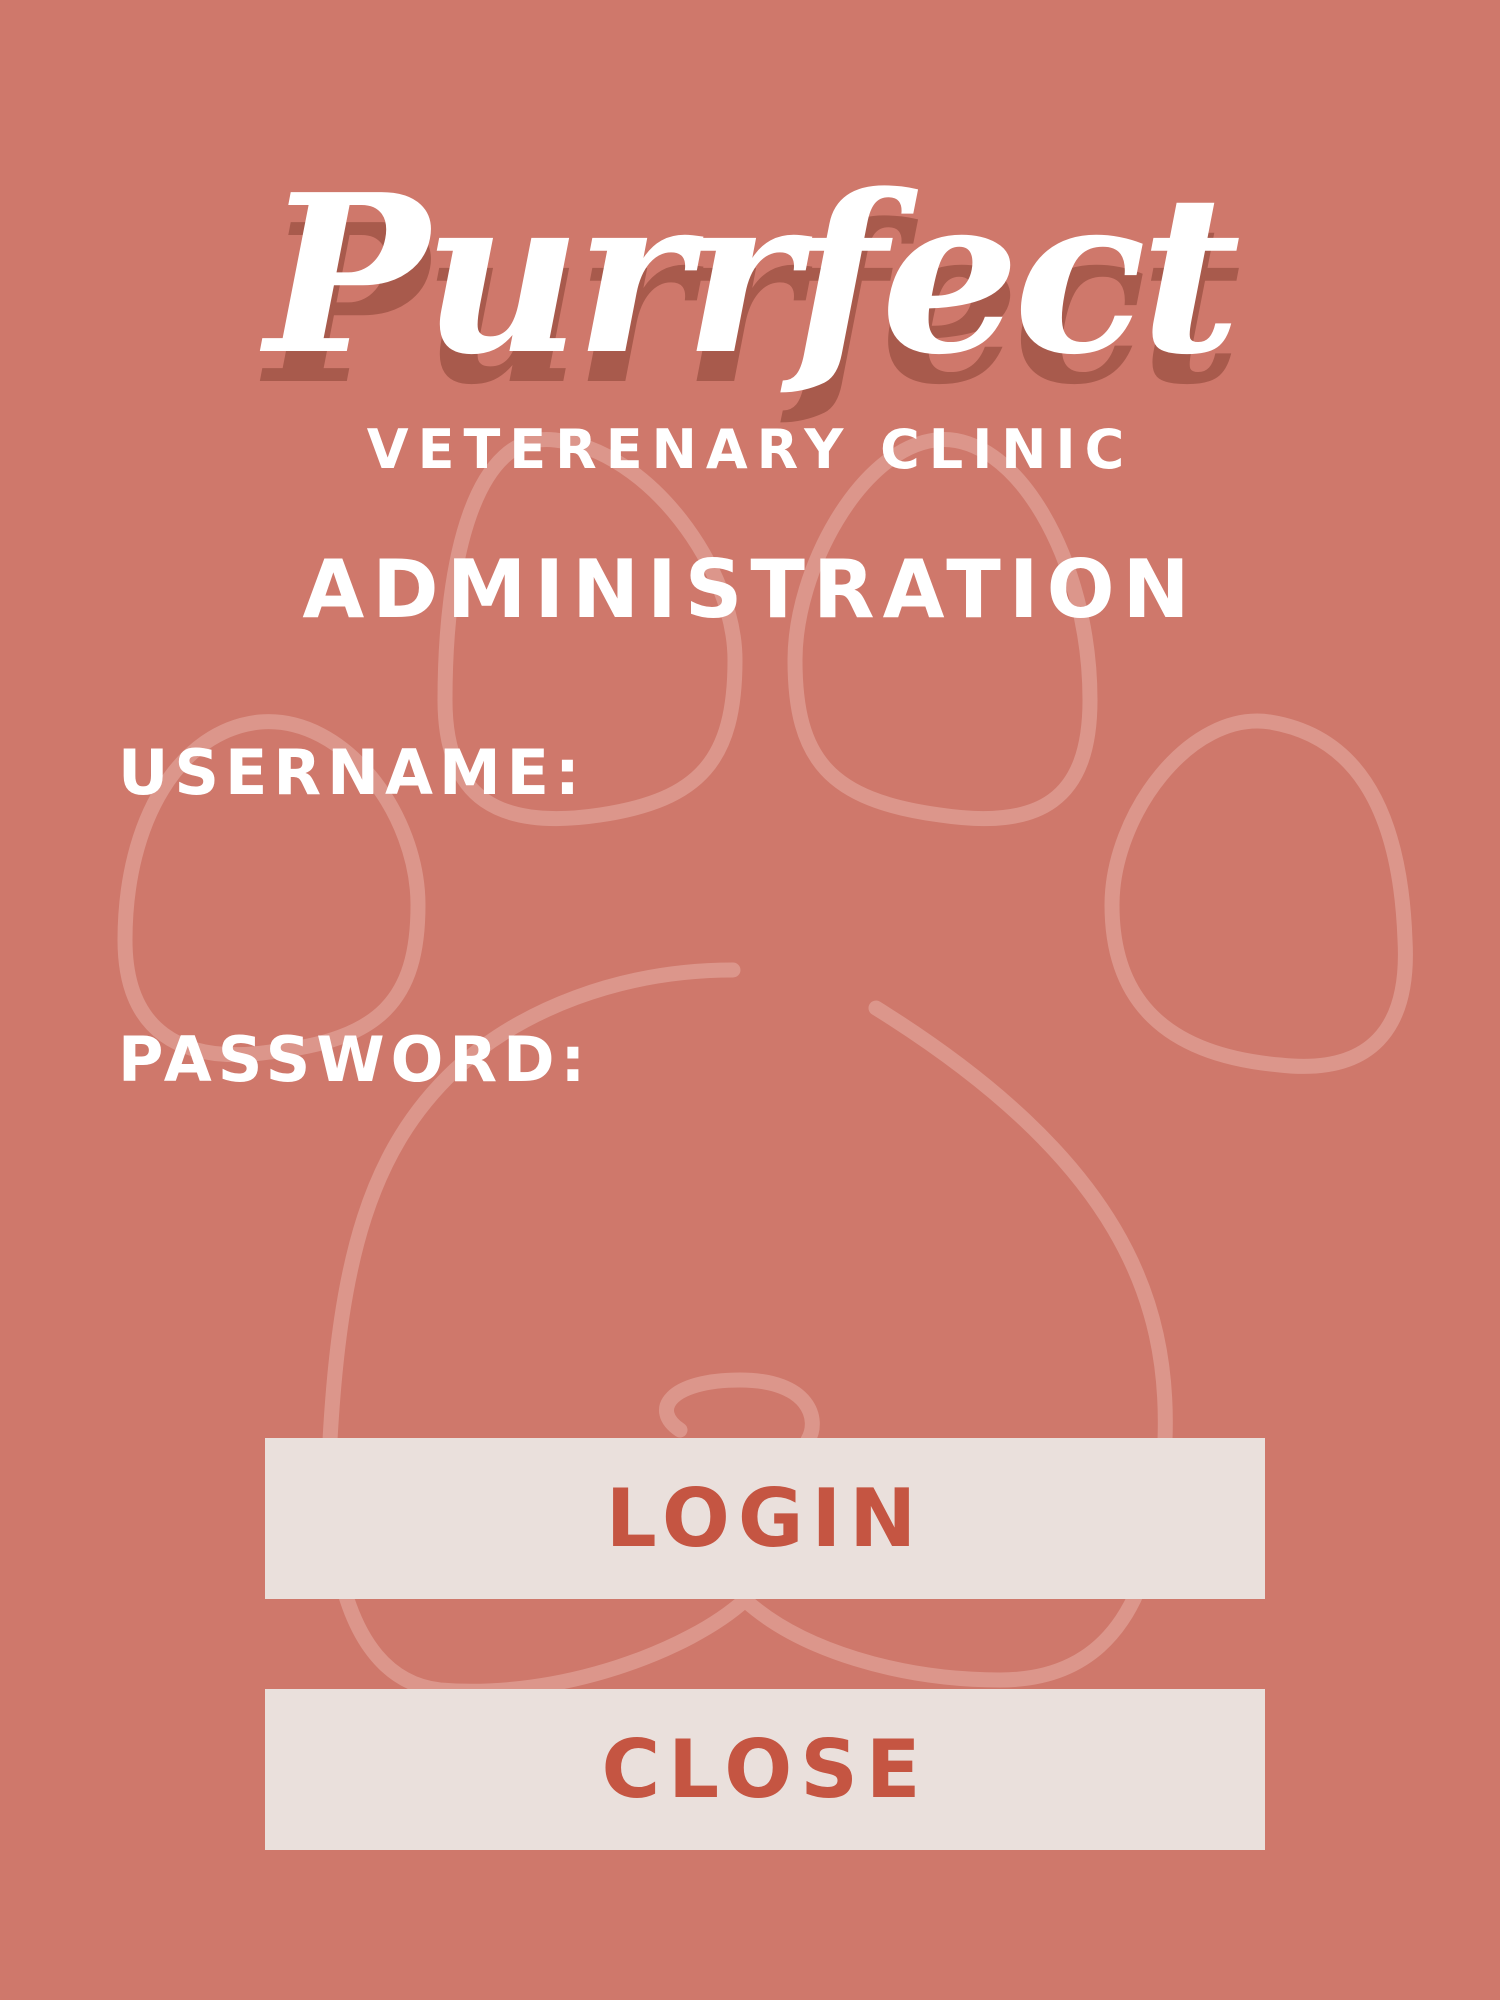 The height and width of the screenshot is (2000, 1500). I want to click on page-title: ADMINISTRATION, so click(750, 589).